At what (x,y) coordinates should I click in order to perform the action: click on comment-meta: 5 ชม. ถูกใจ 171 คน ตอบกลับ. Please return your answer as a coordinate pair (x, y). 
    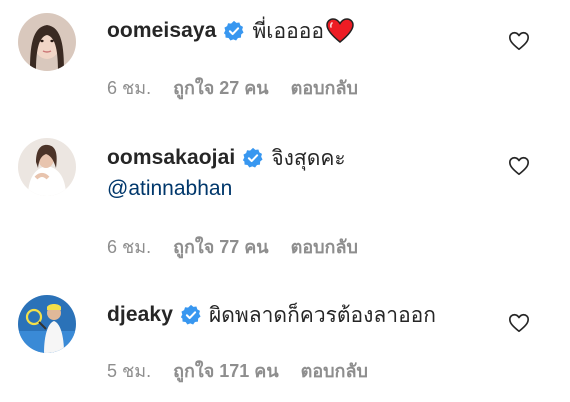
    Looking at the image, I should click on (237, 370).